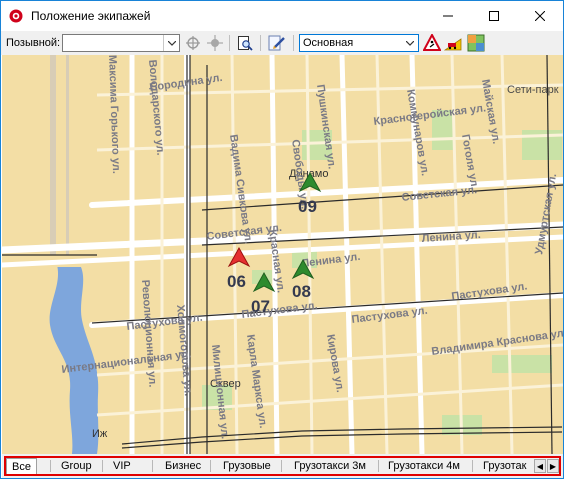 The image size is (564, 479). Describe the element at coordinates (470, 161) in the screenshot. I see `svg-text: Гоголя ул.` at that location.